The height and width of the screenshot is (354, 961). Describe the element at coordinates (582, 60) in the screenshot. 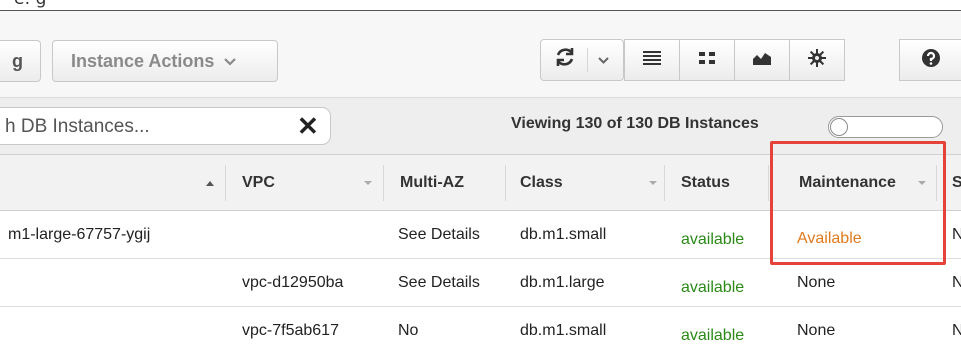

I see `refresh-button` at that location.